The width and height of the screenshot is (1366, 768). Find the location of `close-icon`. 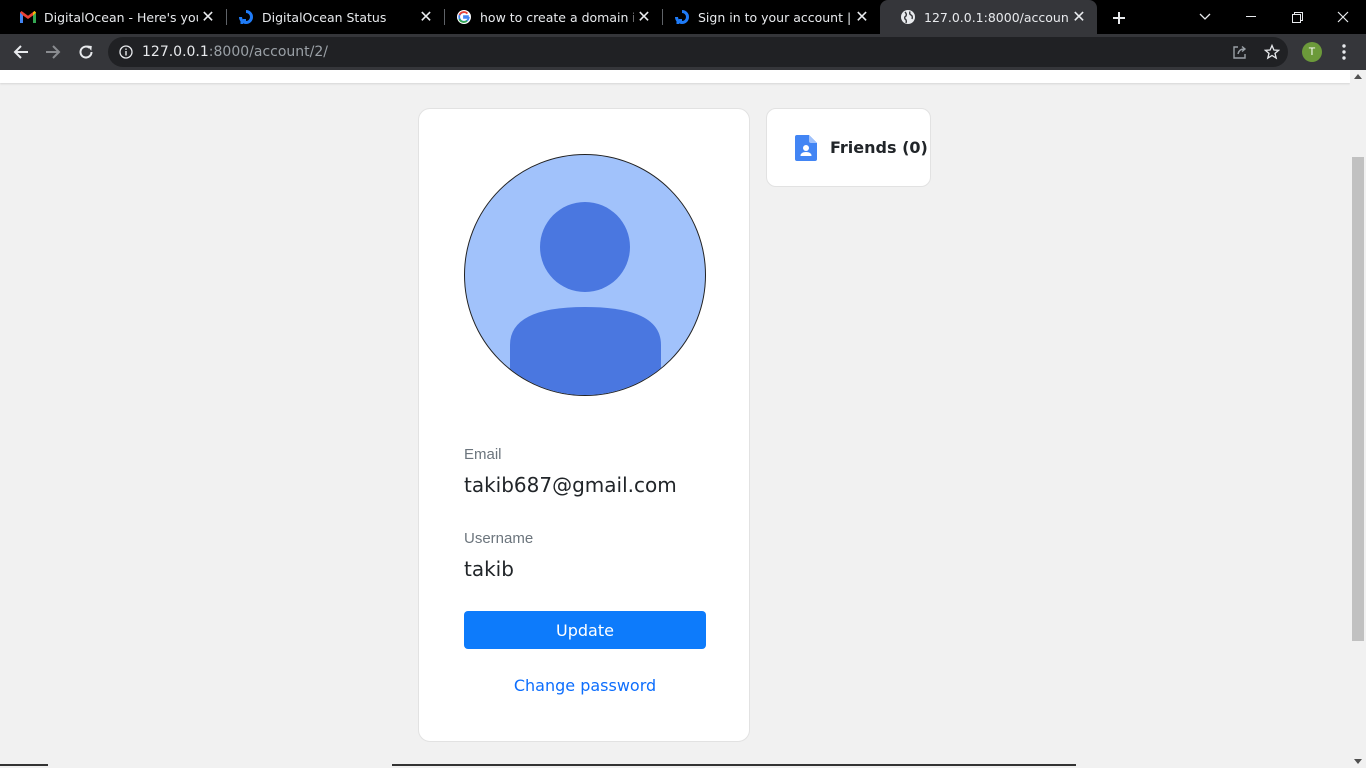

close-icon is located at coordinates (1343, 17).